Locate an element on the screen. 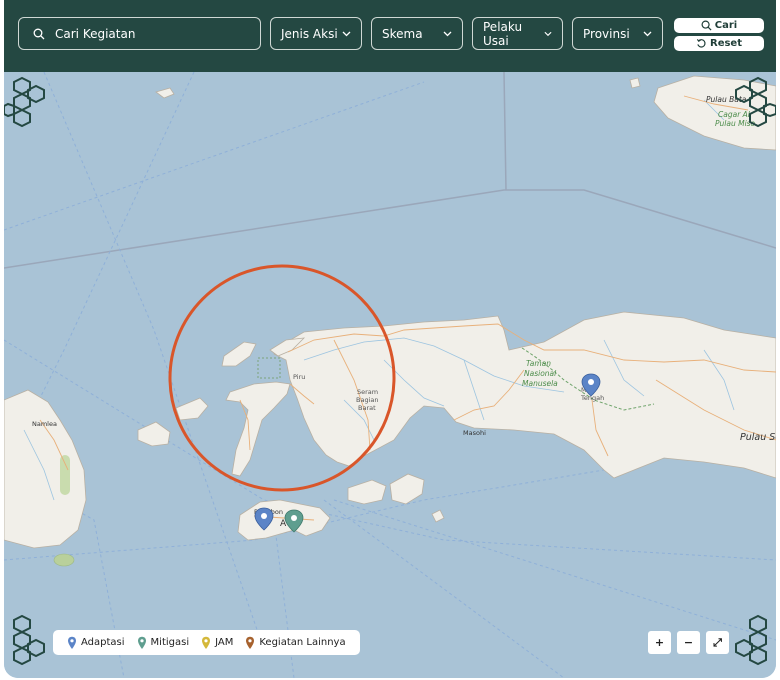 The width and height of the screenshot is (780, 680). jenis-aksi-dropdown: Jenis Aksi is located at coordinates (316, 33).